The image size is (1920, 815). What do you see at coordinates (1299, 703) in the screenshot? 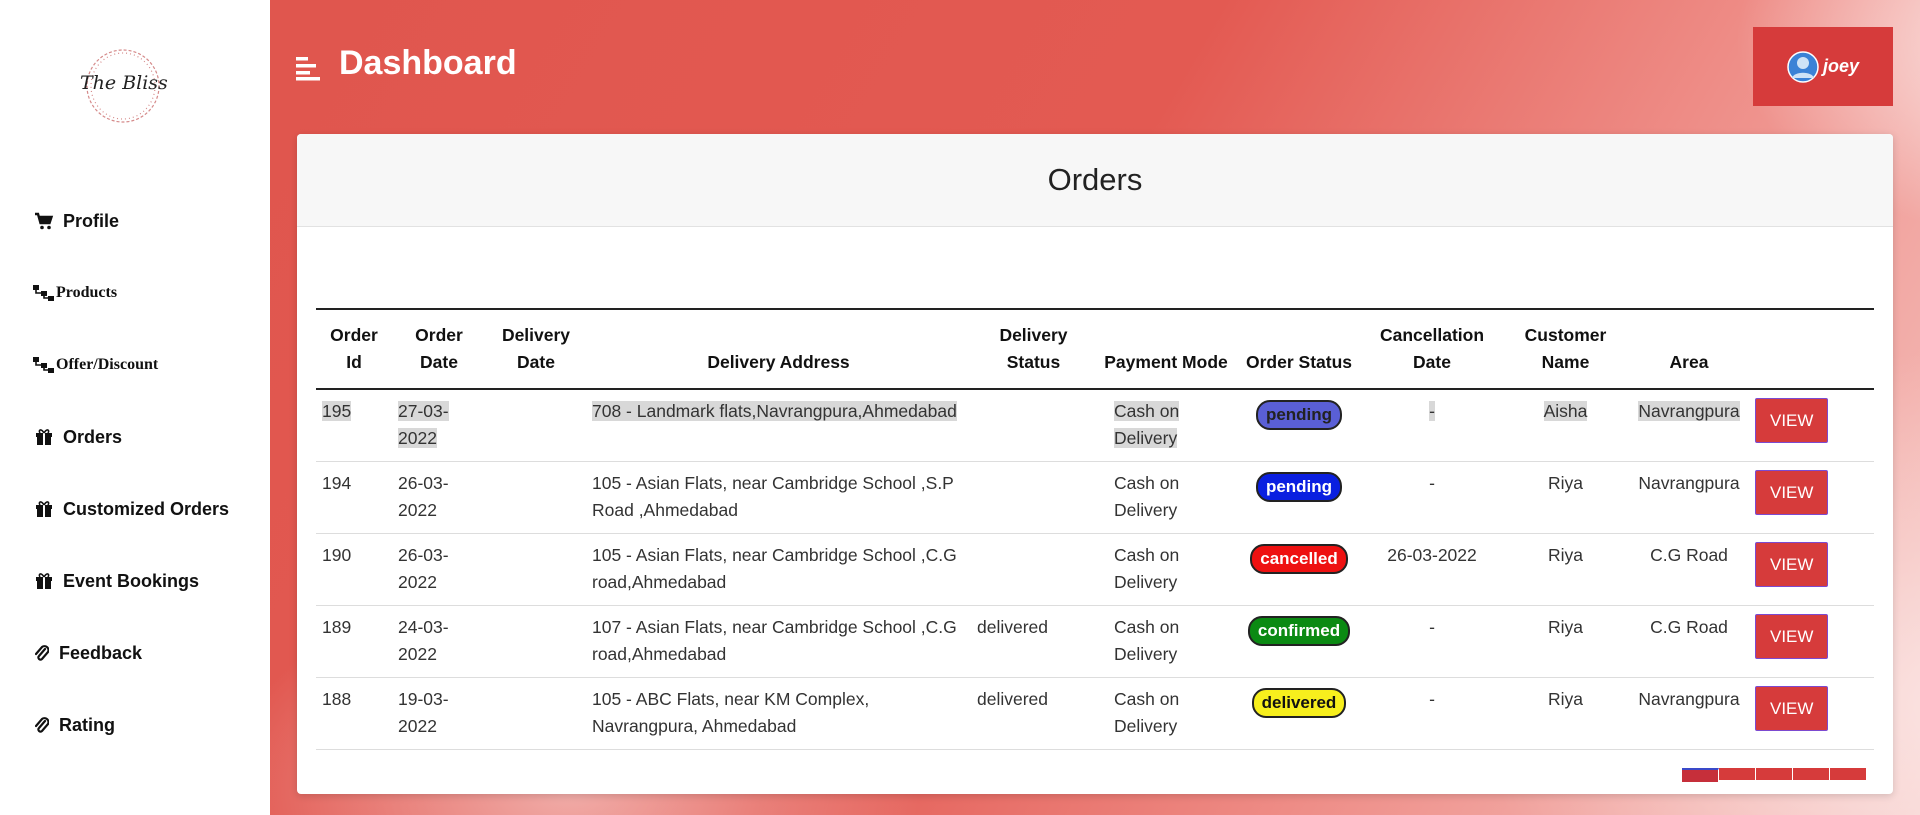
I see `status-badge: delivered` at bounding box center [1299, 703].